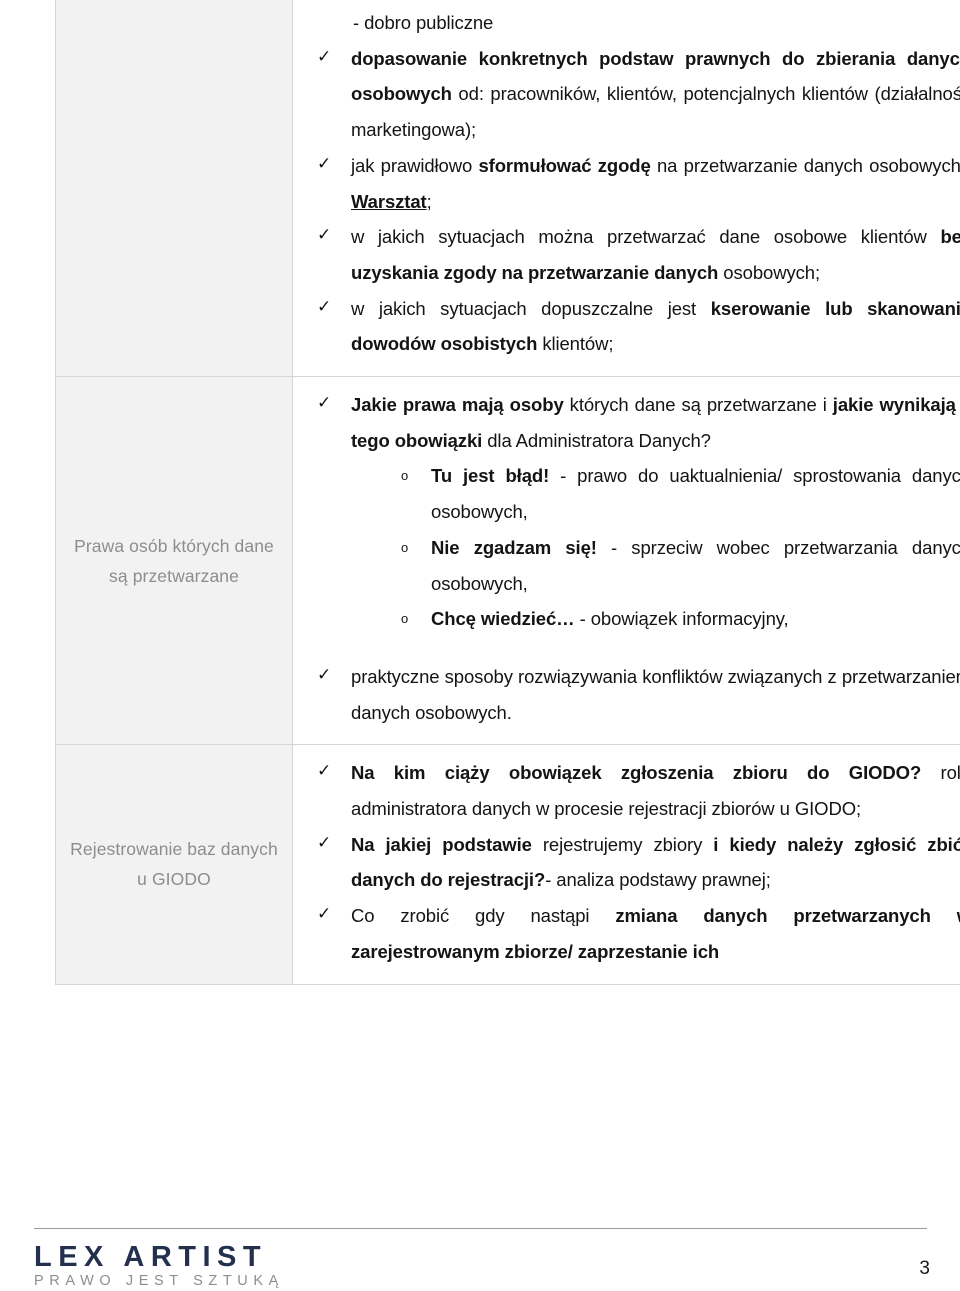 The image size is (960, 1291). What do you see at coordinates (658, 880) in the screenshot?
I see `text-run: - analiza podstawy prawnej;` at bounding box center [658, 880].